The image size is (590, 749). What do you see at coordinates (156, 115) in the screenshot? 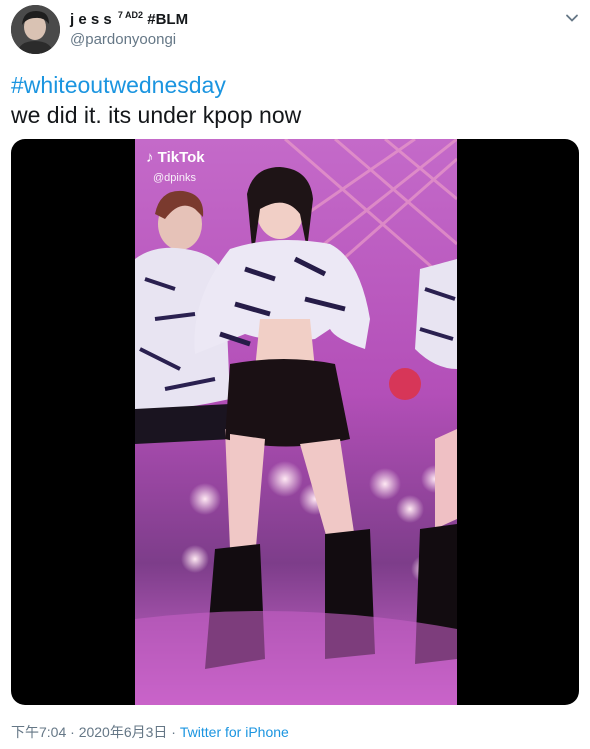
I see `tweet-body: we did it. its under kpop now` at bounding box center [156, 115].